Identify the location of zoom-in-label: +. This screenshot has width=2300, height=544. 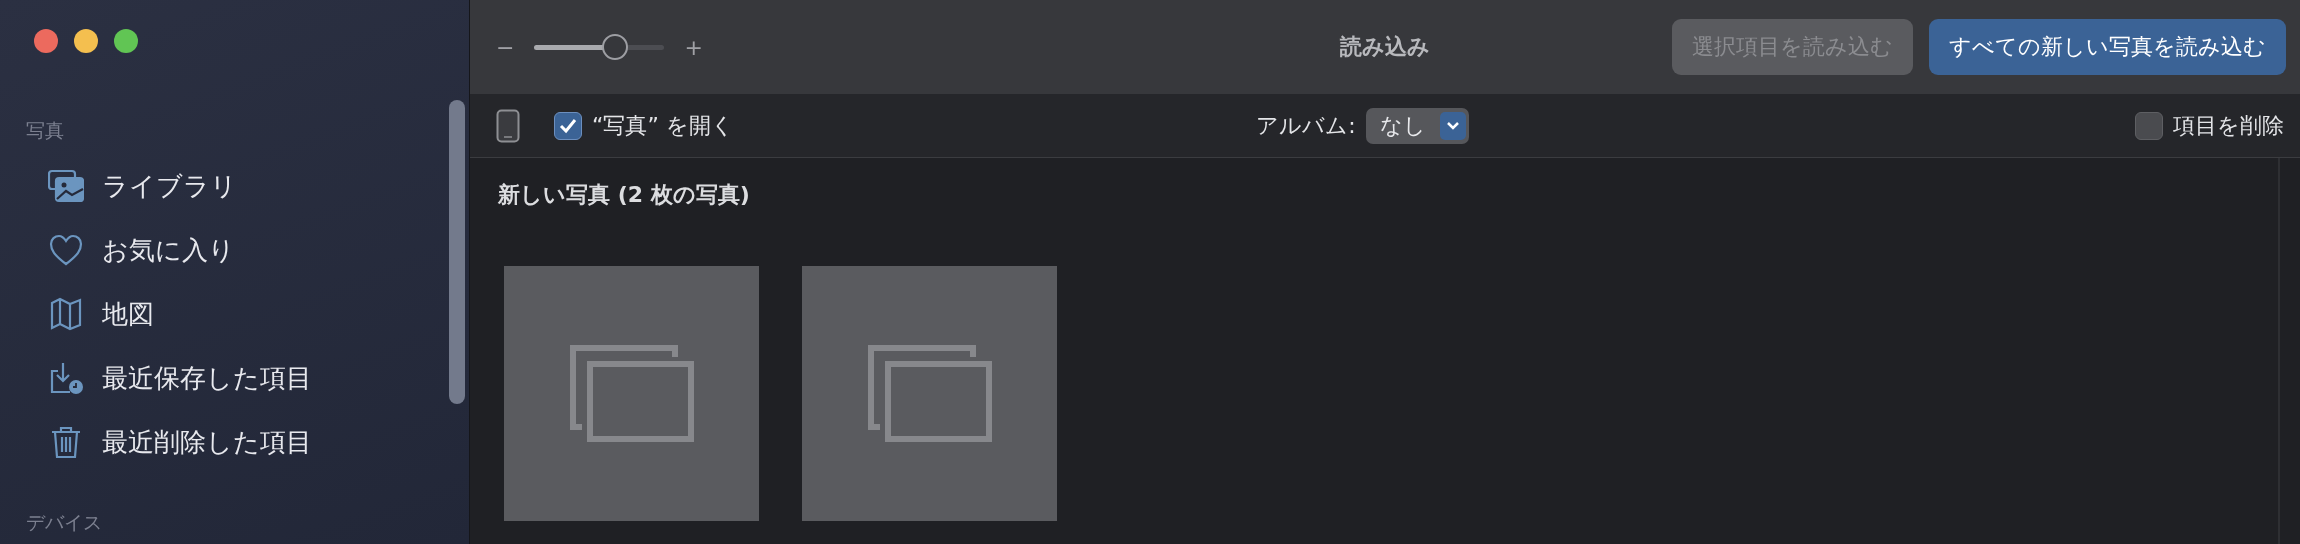
(693, 47).